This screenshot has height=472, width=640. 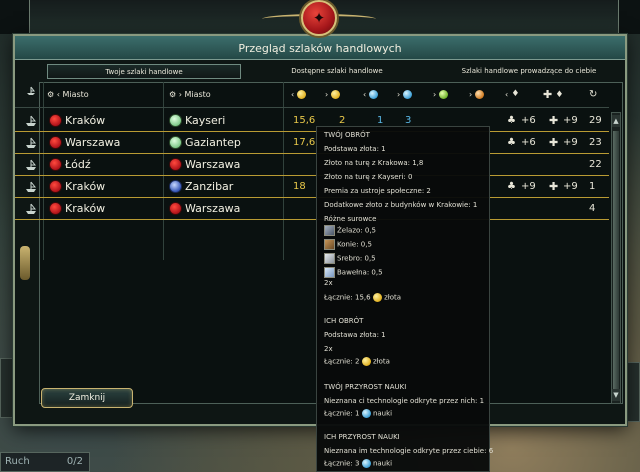 I want to click on scroll-down-icon: ▼, so click(x=616, y=395).